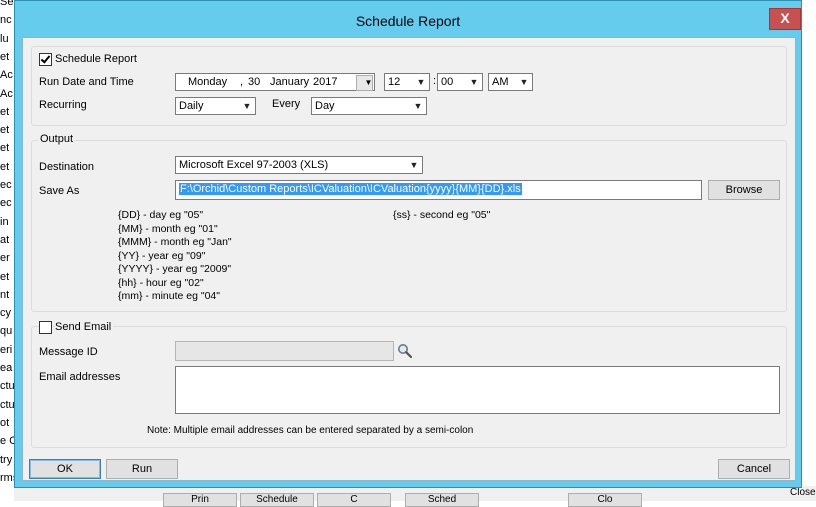 The image size is (816, 507). Describe the element at coordinates (447, 82) in the screenshot. I see `minute-value: 00` at that location.